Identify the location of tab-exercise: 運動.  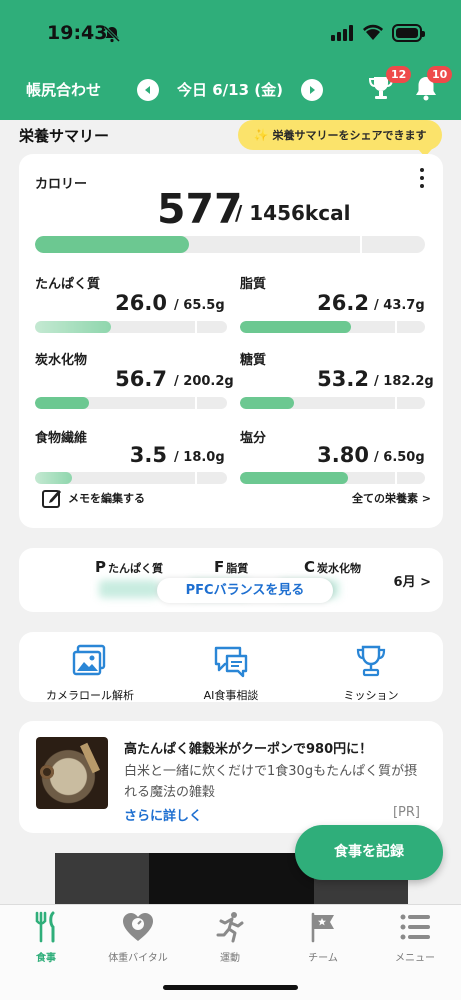
(230, 937).